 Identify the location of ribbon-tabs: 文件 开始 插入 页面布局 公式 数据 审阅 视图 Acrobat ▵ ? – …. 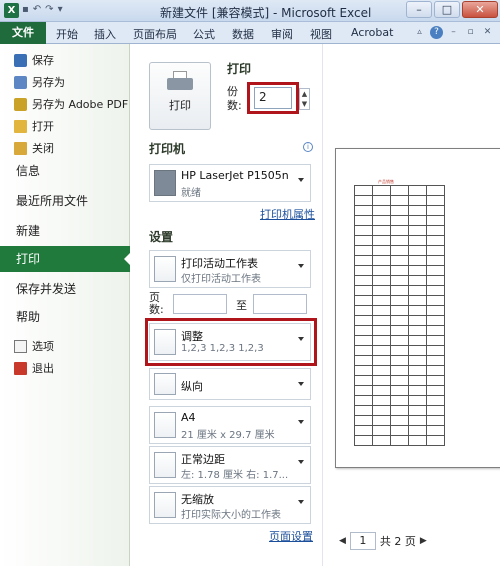
(250, 33).